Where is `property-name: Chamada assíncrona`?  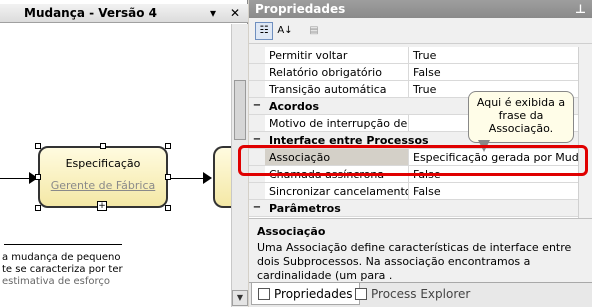
property-name: Chamada assíncrona is located at coordinates (337, 174).